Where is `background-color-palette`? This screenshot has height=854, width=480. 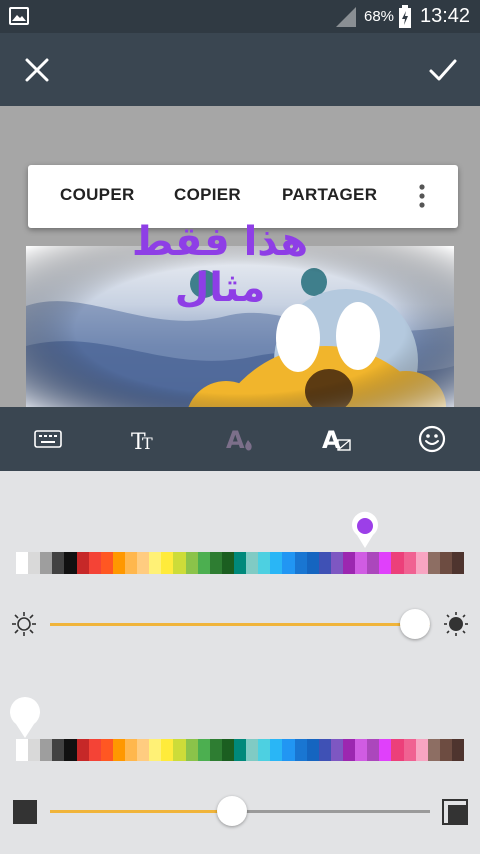
background-color-palette is located at coordinates (240, 750).